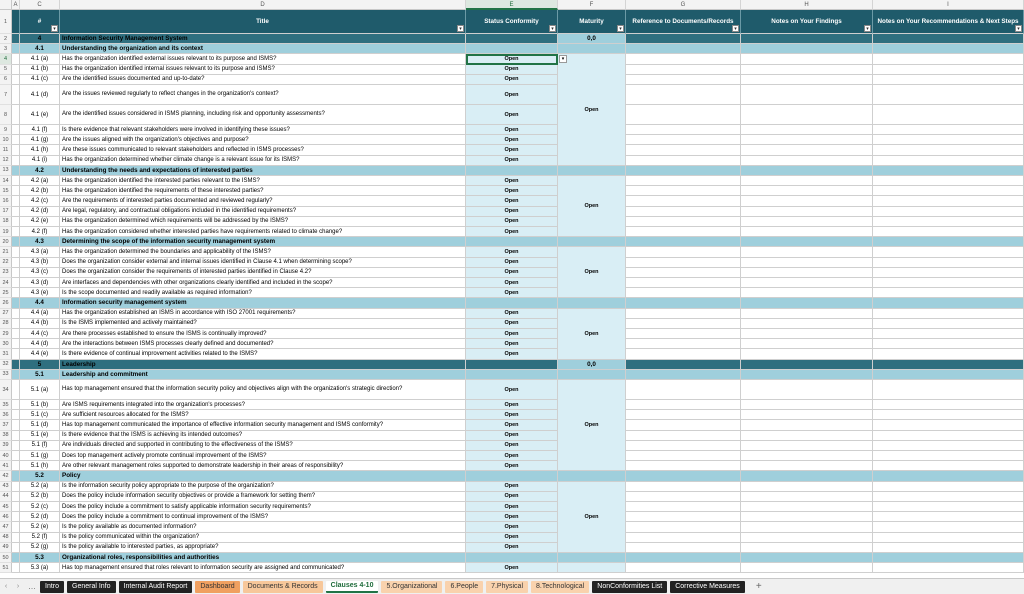  I want to click on row-number: 6, so click(6, 80).